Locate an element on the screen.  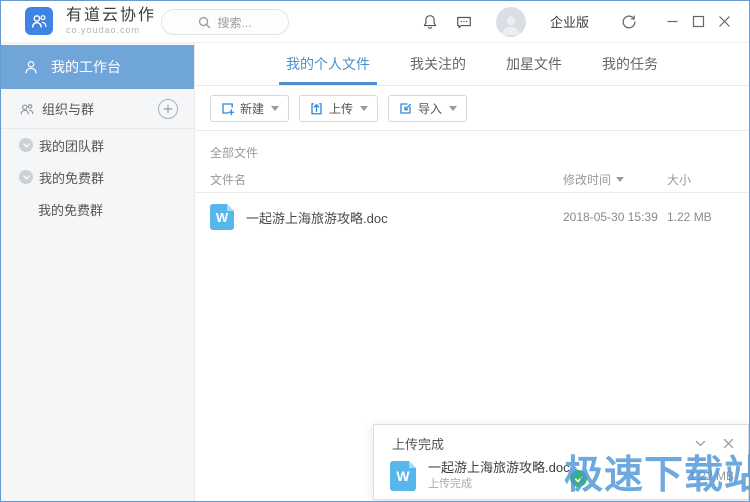
tab-my-follows: 我关注的 is located at coordinates (438, 64).